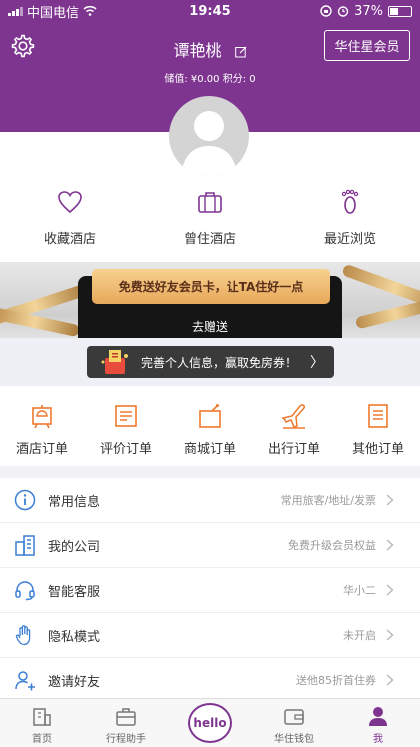  I want to click on review-orders-button: 评价订单, so click(126, 426).